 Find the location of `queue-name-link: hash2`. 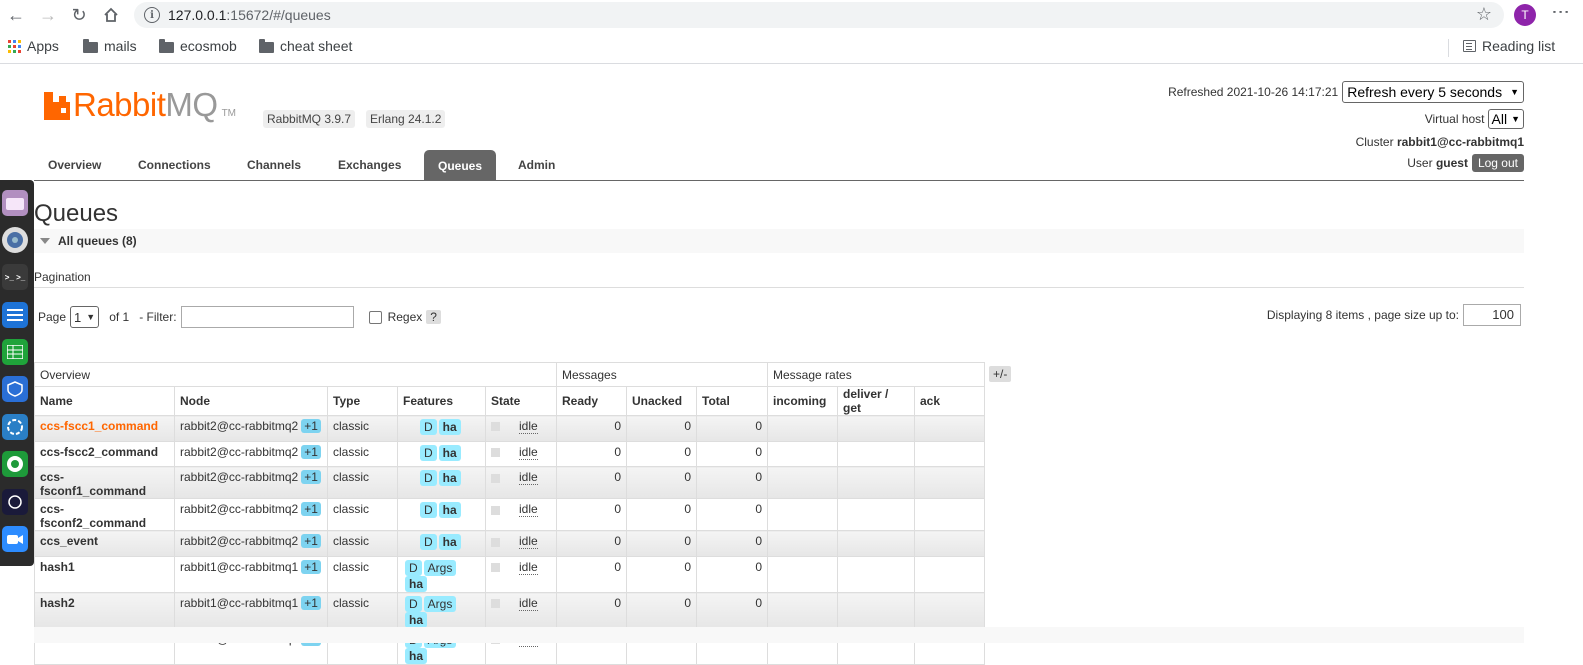

queue-name-link: hash2 is located at coordinates (57, 603).